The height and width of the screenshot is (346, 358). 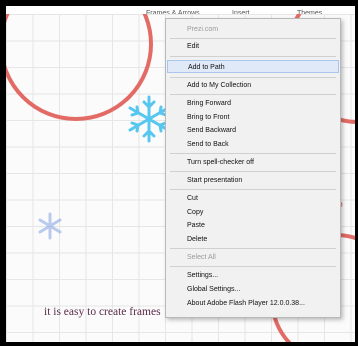 I want to click on menu-item-bring-forward: Bring Forward, so click(x=253, y=103).